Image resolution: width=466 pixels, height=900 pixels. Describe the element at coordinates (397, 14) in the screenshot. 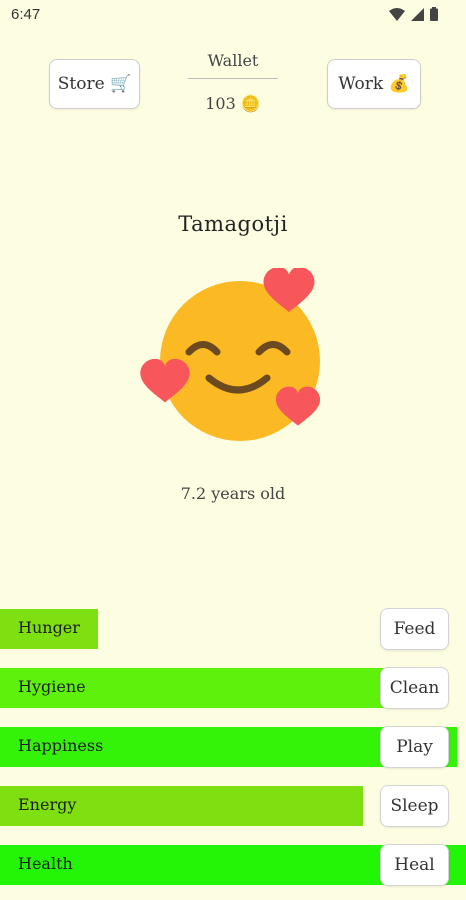

I see `wifi-icon` at that location.